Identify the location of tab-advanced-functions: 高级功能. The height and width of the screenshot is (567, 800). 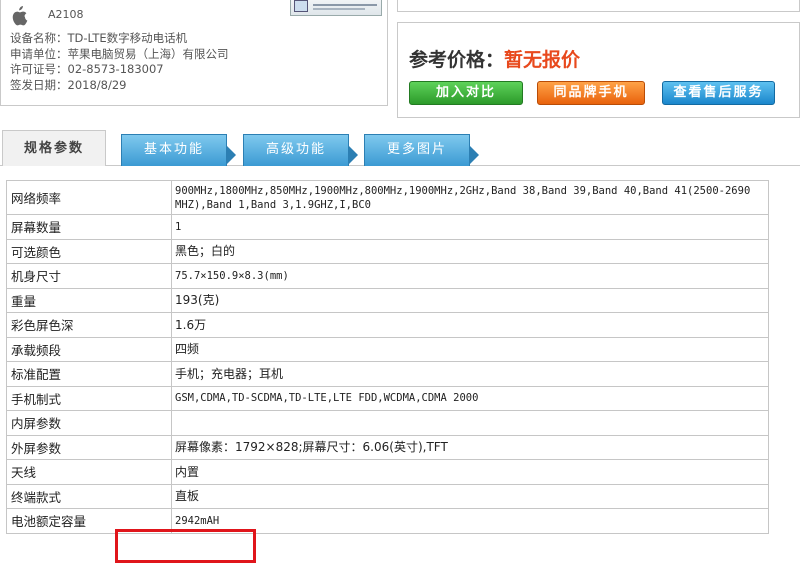
(300, 150).